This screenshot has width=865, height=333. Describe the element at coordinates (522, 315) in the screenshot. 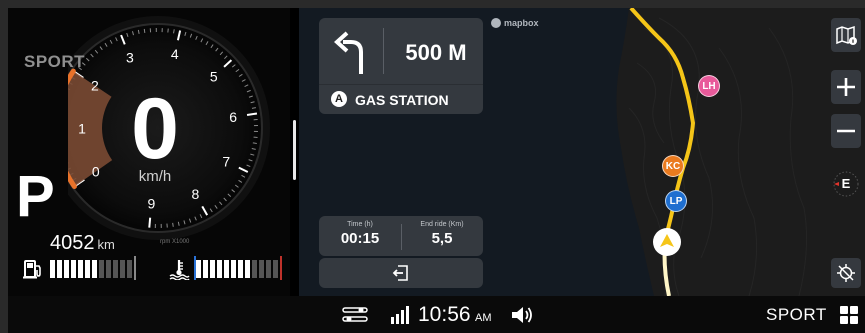

I see `volume-icon` at that location.